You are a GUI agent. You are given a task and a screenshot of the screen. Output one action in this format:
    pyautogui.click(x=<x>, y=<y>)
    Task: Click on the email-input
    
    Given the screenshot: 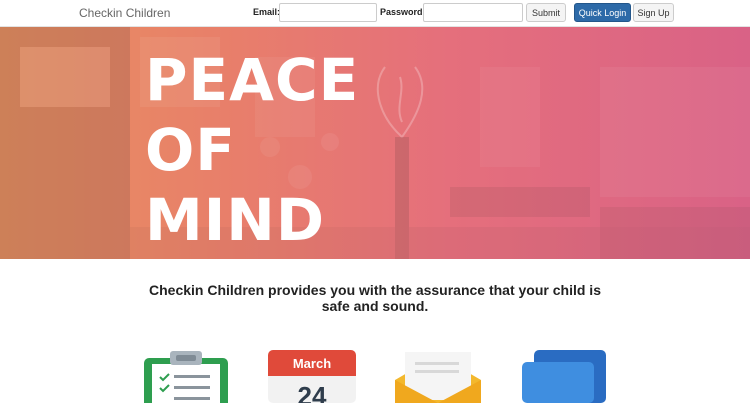 What is the action you would take?
    pyautogui.click(x=328, y=12)
    